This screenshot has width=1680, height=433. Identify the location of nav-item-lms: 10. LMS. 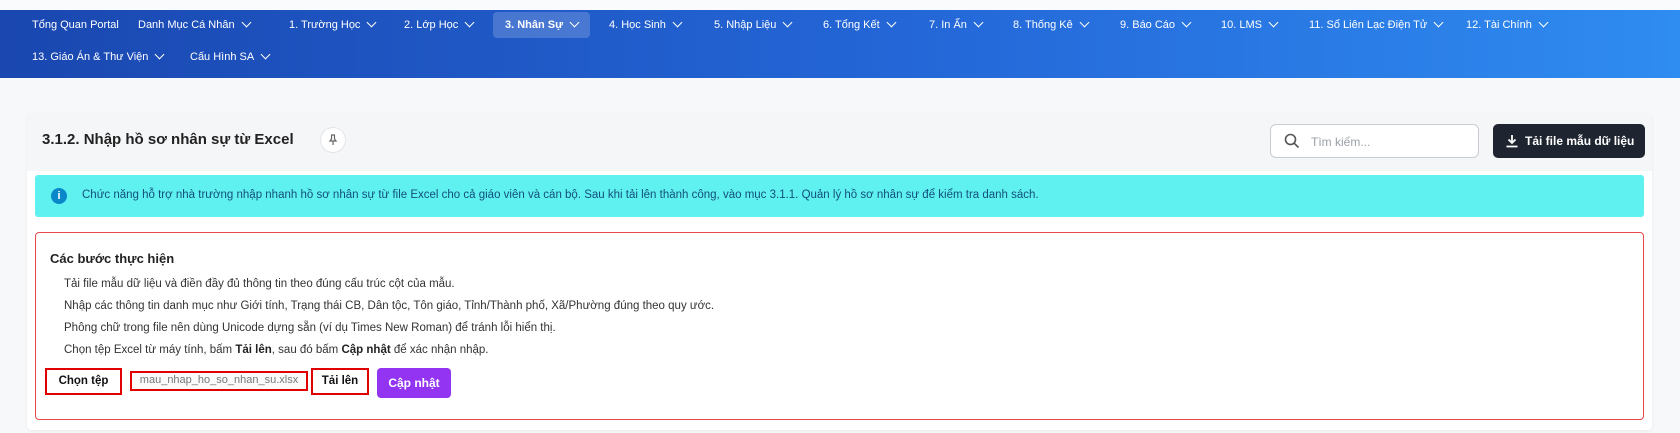
(1249, 25).